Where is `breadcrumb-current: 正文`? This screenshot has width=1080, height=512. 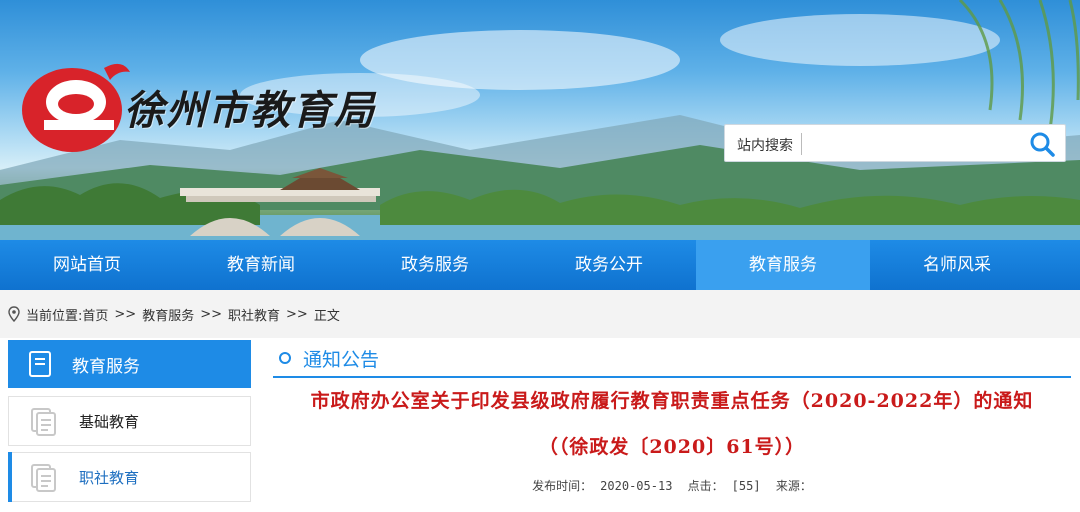 breadcrumb-current: 正文 is located at coordinates (326, 316).